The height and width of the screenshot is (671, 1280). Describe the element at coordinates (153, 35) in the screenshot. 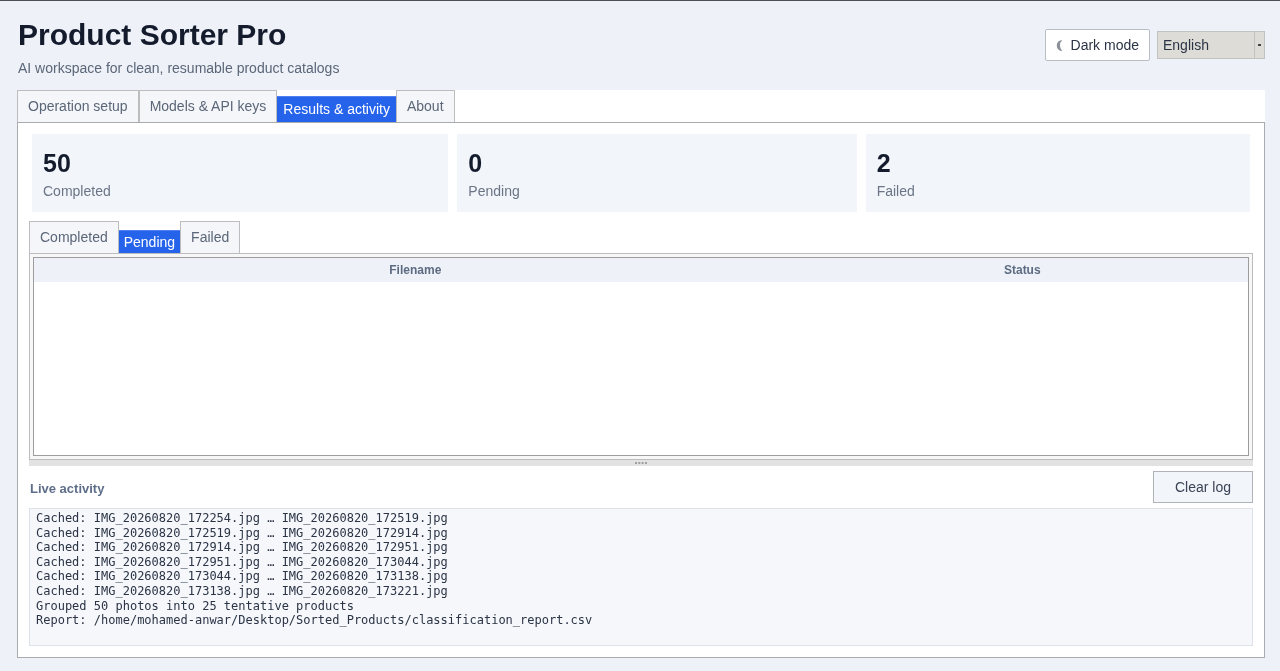

I see `app-title: Product Sorter Pro` at that location.